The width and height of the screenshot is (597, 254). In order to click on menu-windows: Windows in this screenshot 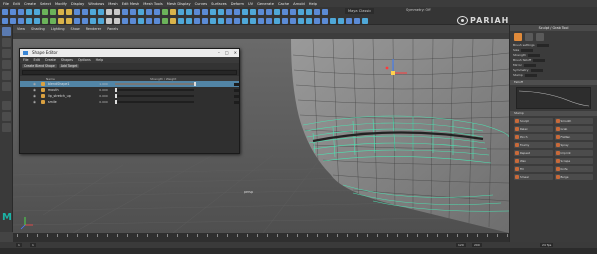, I will do `click(96, 4)`.